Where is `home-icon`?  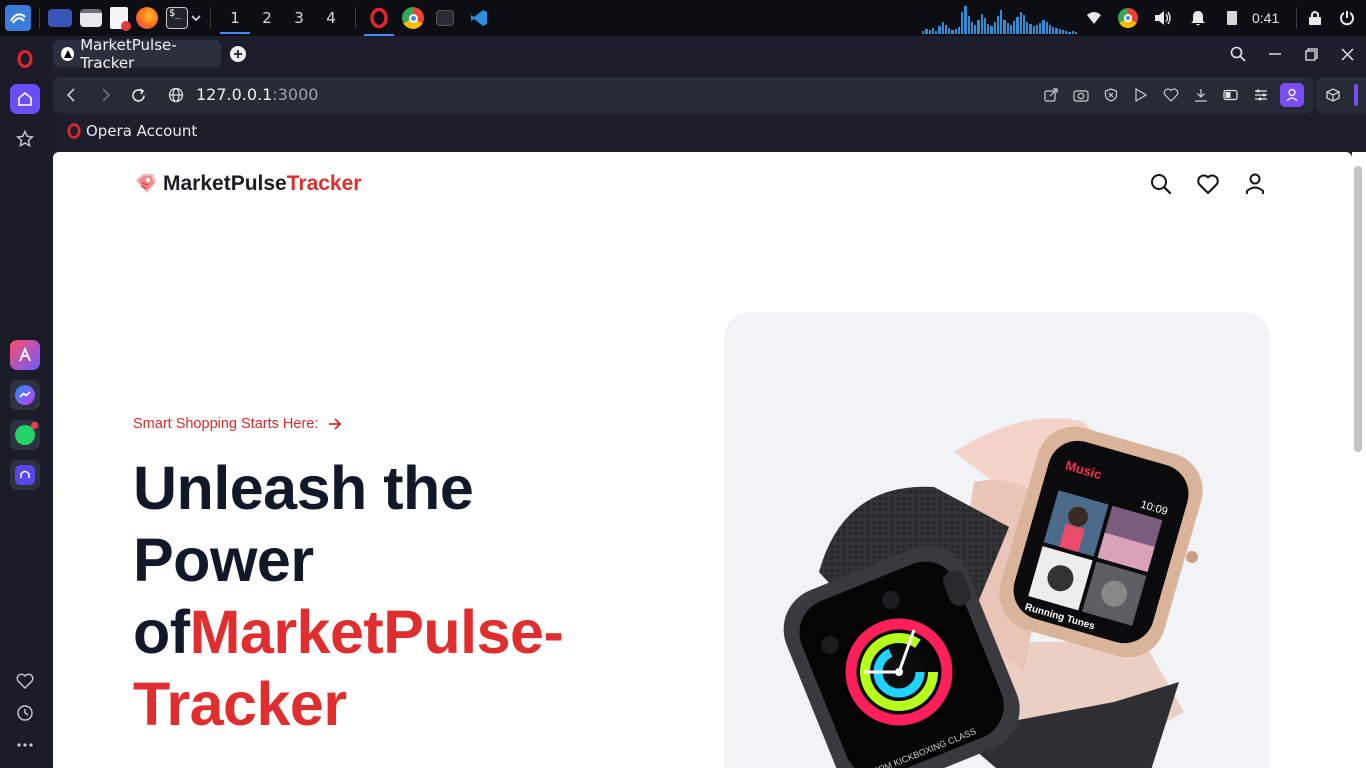 home-icon is located at coordinates (25, 99).